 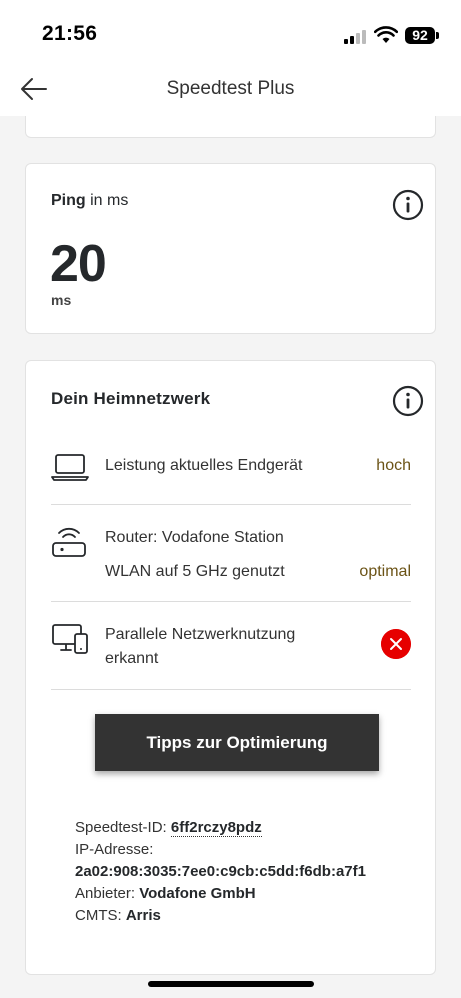 I want to click on laptop-icon, so click(x=70, y=467).